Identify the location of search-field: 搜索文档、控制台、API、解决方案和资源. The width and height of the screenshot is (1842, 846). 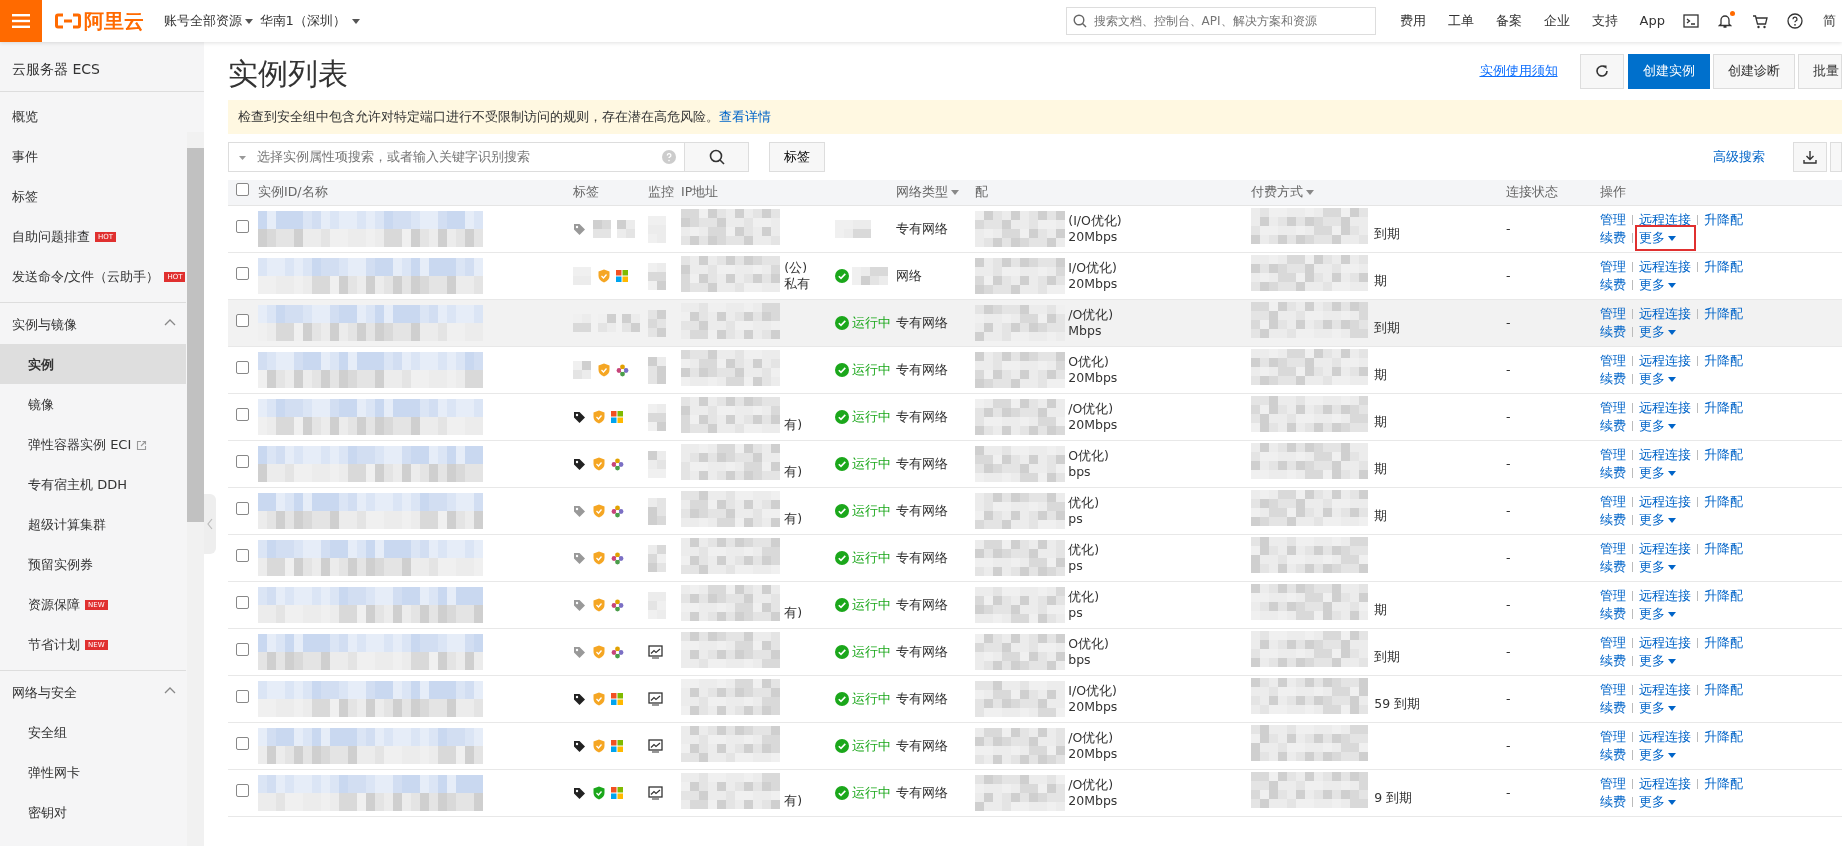
(1220, 21).